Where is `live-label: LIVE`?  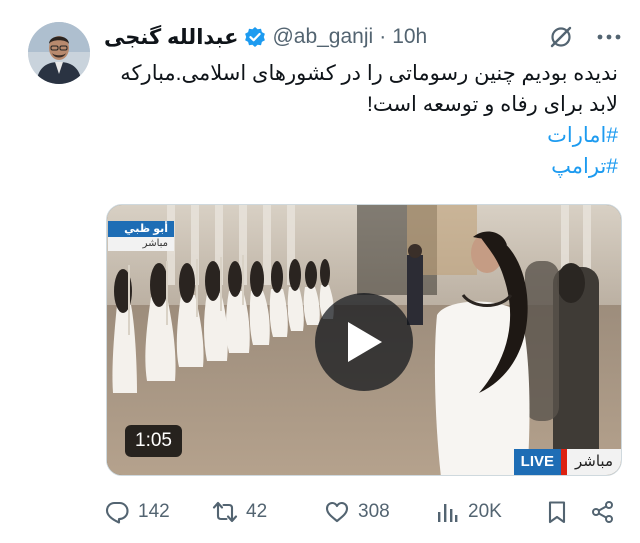 live-label: LIVE is located at coordinates (537, 462).